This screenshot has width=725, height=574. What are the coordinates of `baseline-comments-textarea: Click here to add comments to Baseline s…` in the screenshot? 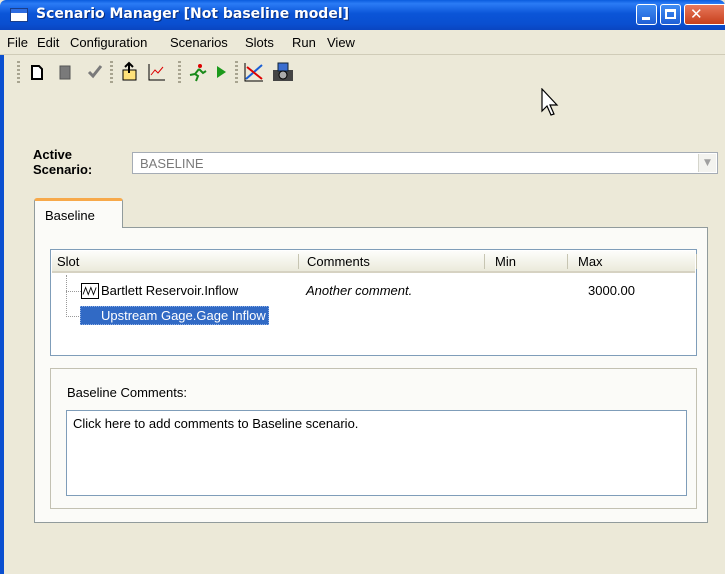 It's located at (376, 453).